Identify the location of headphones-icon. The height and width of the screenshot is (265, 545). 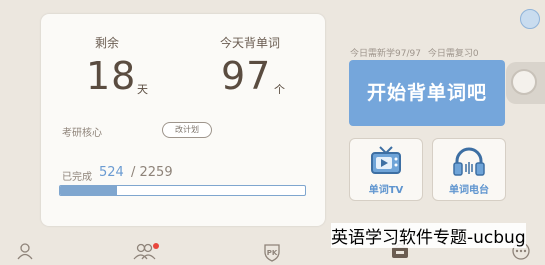
(469, 161).